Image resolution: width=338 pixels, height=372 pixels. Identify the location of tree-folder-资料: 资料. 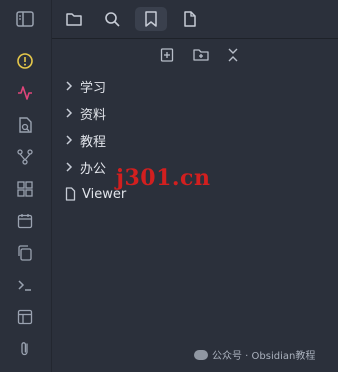
(85, 113).